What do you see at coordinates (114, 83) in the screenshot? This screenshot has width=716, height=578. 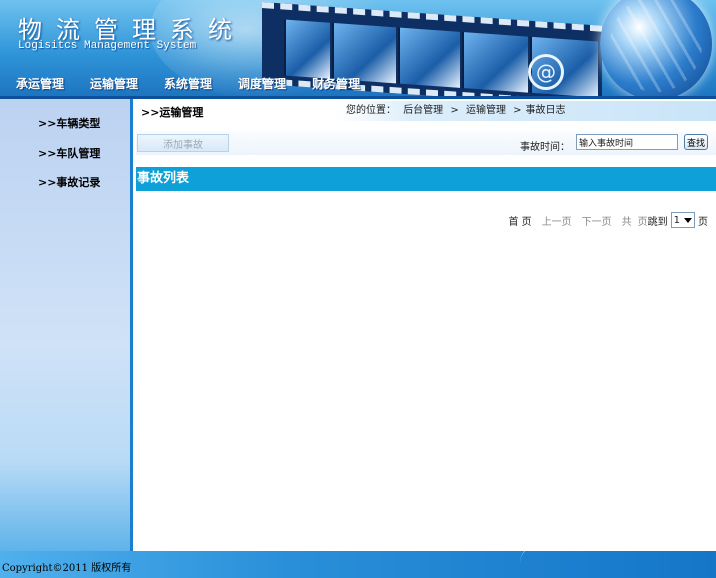 I see `nav-item-transport: 运输管理` at bounding box center [114, 83].